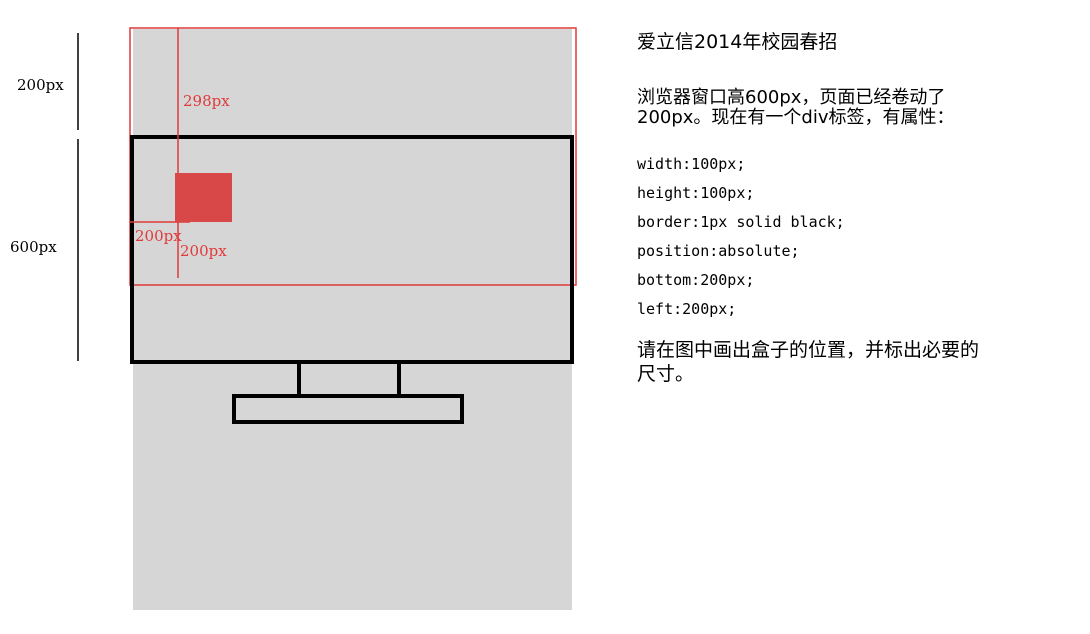  What do you see at coordinates (203, 197) in the screenshot?
I see `positioned-div-box` at bounding box center [203, 197].